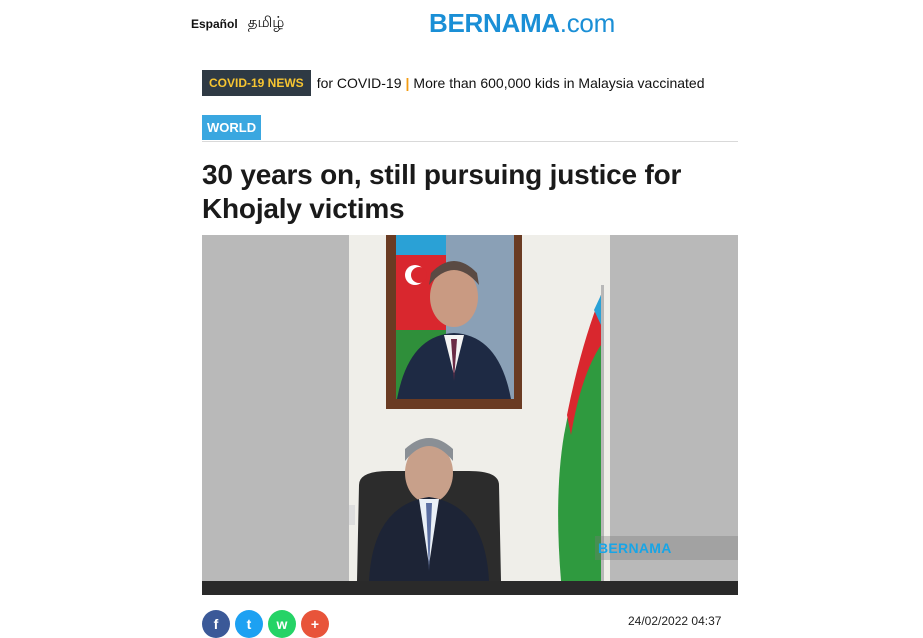 This screenshot has height=638, width=923. I want to click on twitter-share-icon: t, so click(249, 624).